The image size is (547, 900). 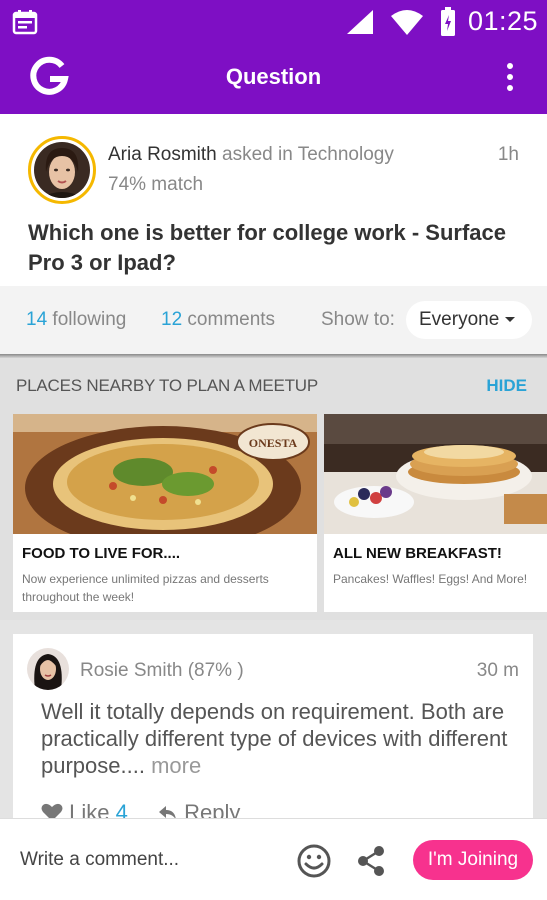 I want to click on share-icon, so click(x=371, y=861).